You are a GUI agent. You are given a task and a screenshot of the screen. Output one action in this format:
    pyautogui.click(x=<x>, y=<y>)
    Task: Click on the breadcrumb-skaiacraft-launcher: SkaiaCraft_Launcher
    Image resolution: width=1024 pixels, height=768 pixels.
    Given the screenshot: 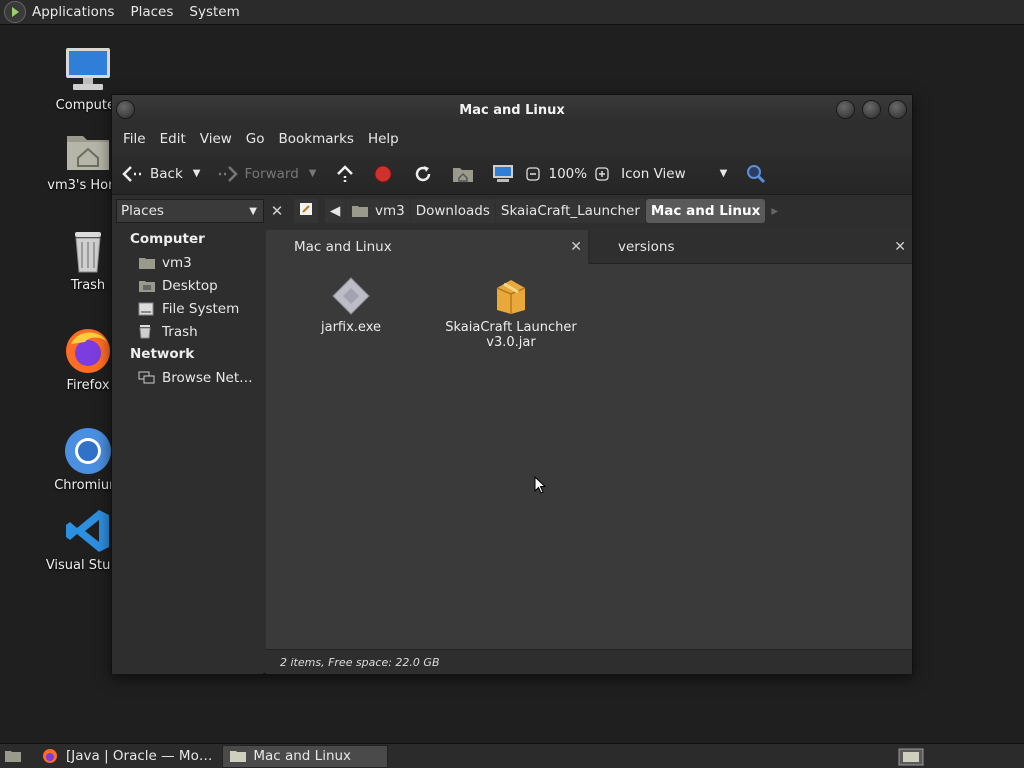 What is the action you would take?
    pyautogui.click(x=570, y=211)
    